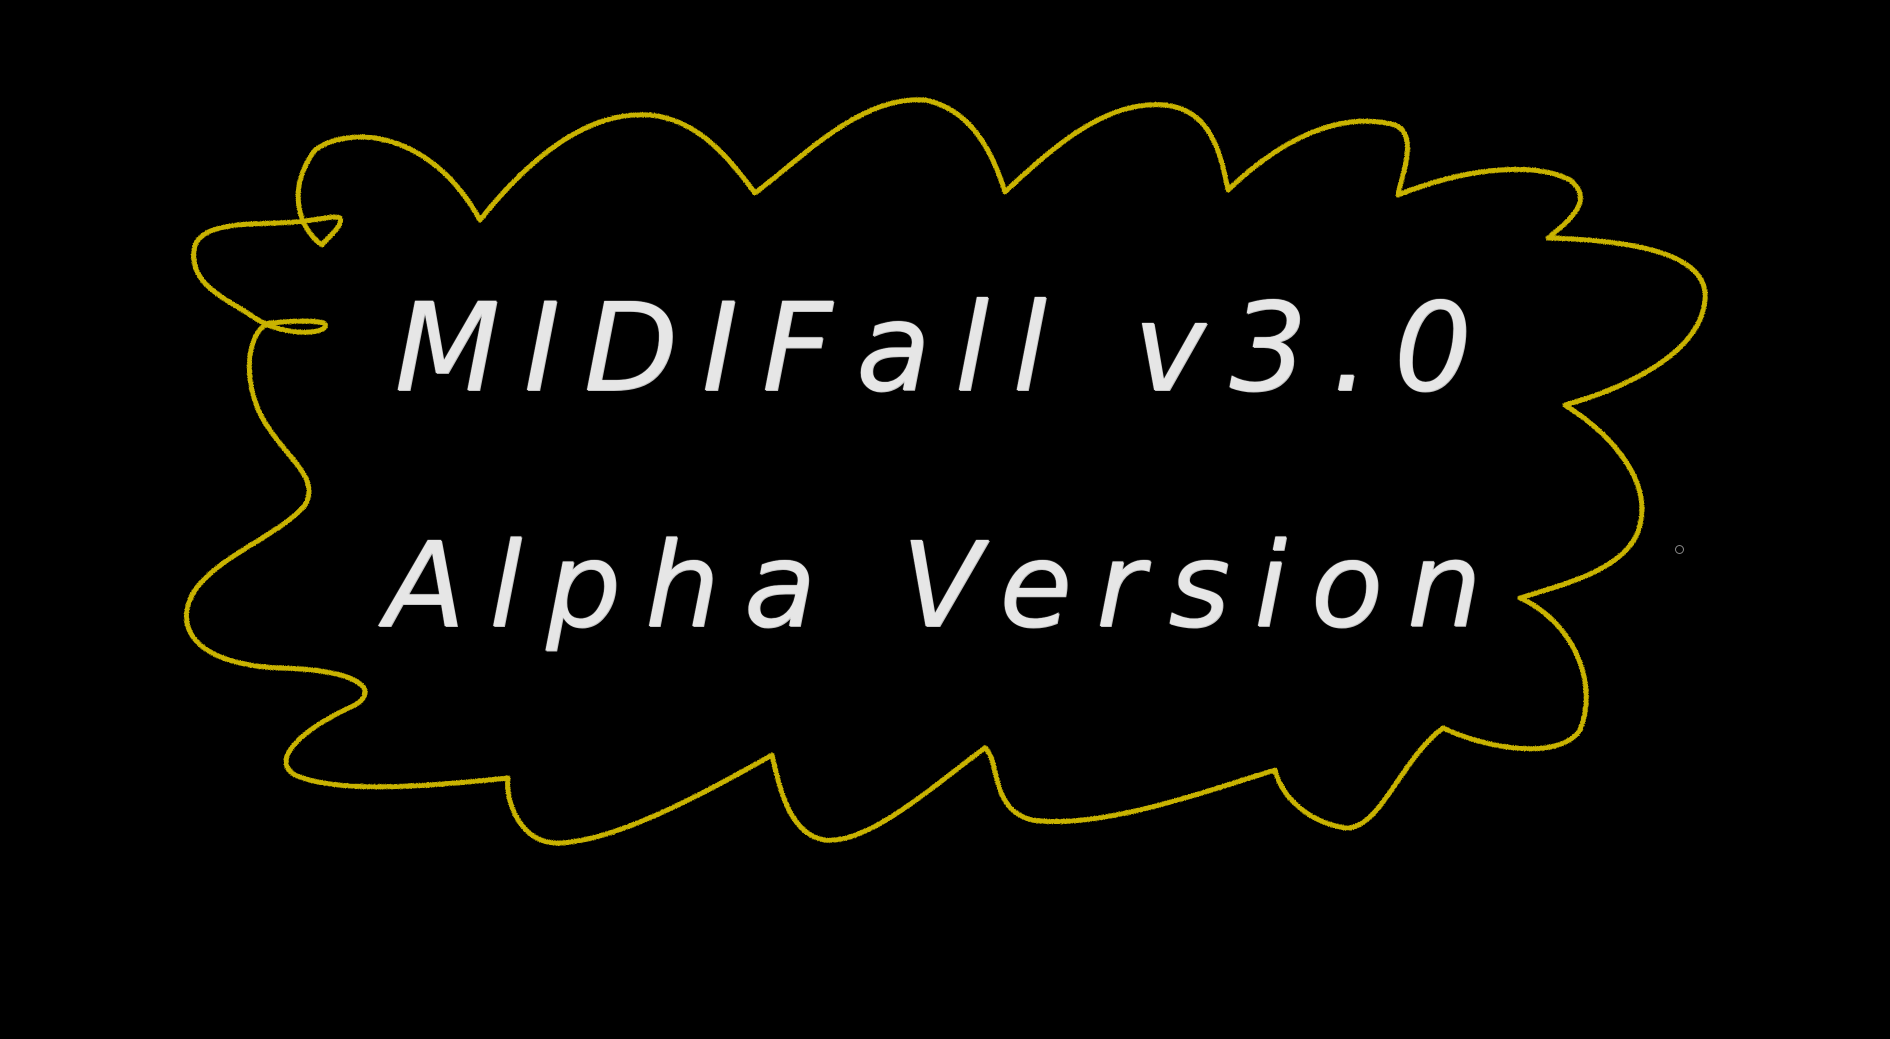  What do you see at coordinates (945, 585) in the screenshot?
I see `splash-subtitle: Alpha Version` at bounding box center [945, 585].